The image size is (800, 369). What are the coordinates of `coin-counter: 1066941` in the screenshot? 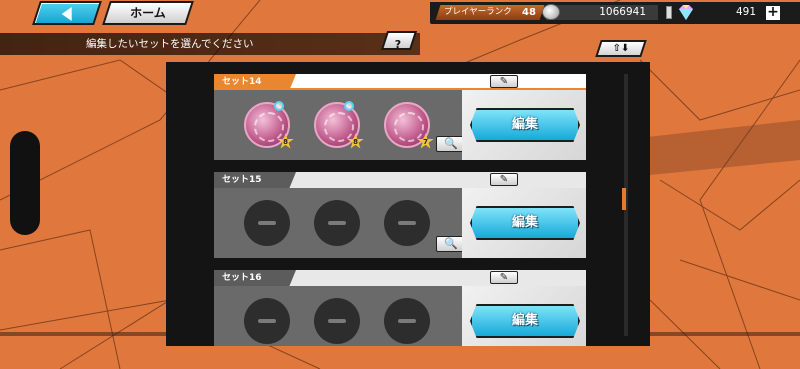 It's located at (600, 12).